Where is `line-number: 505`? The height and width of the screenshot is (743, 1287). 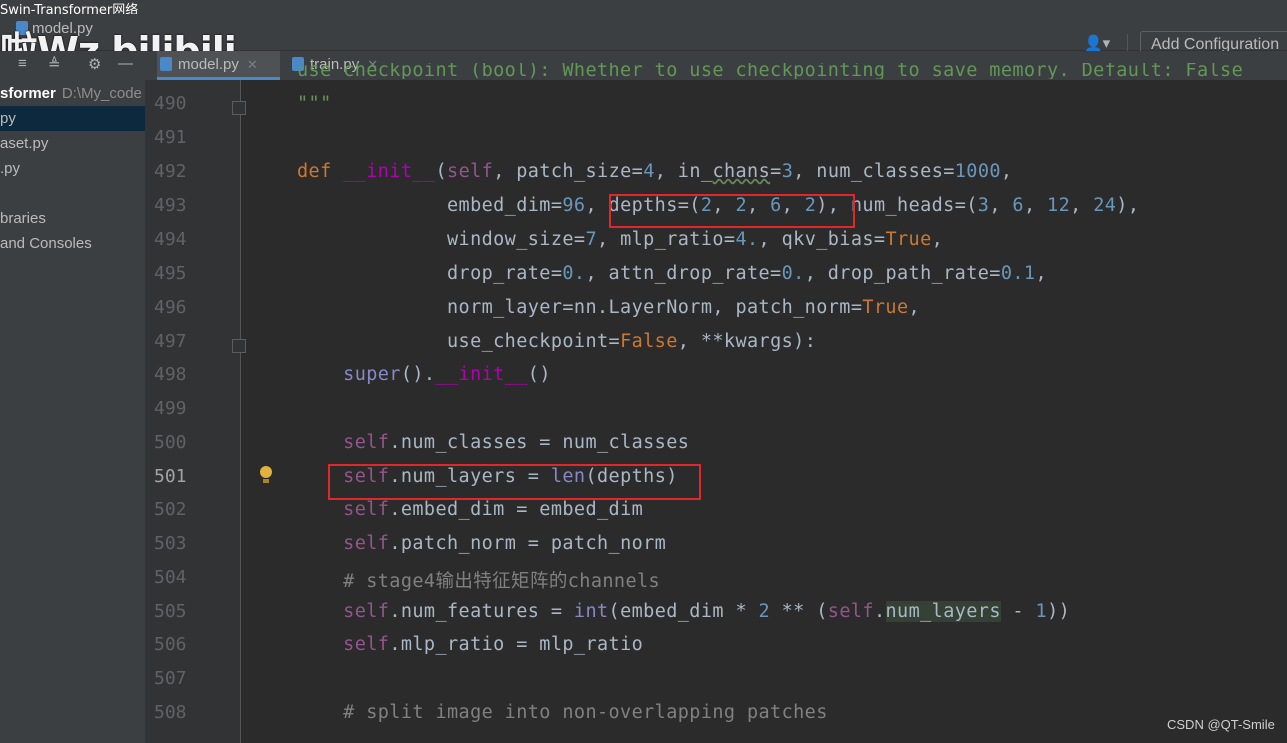
line-number: 505 is located at coordinates (170, 611).